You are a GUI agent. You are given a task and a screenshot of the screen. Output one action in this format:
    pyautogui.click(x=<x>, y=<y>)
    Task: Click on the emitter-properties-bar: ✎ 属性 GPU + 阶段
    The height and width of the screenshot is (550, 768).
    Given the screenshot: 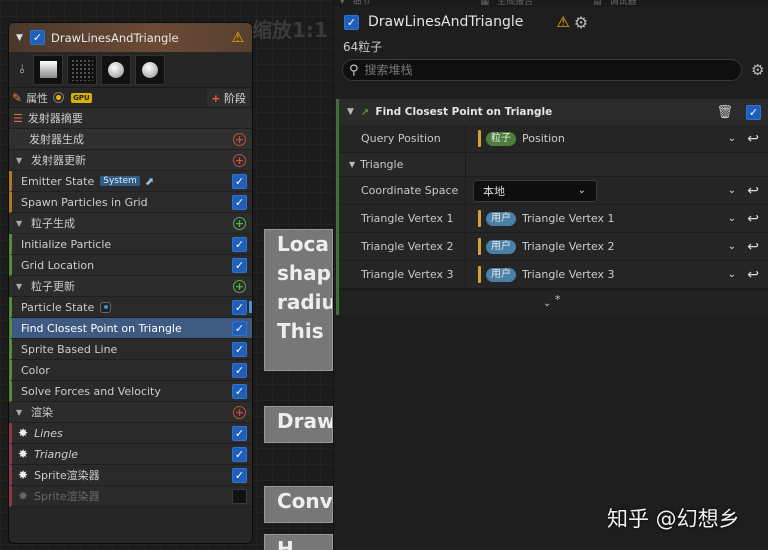 What is the action you would take?
    pyautogui.click(x=130, y=98)
    